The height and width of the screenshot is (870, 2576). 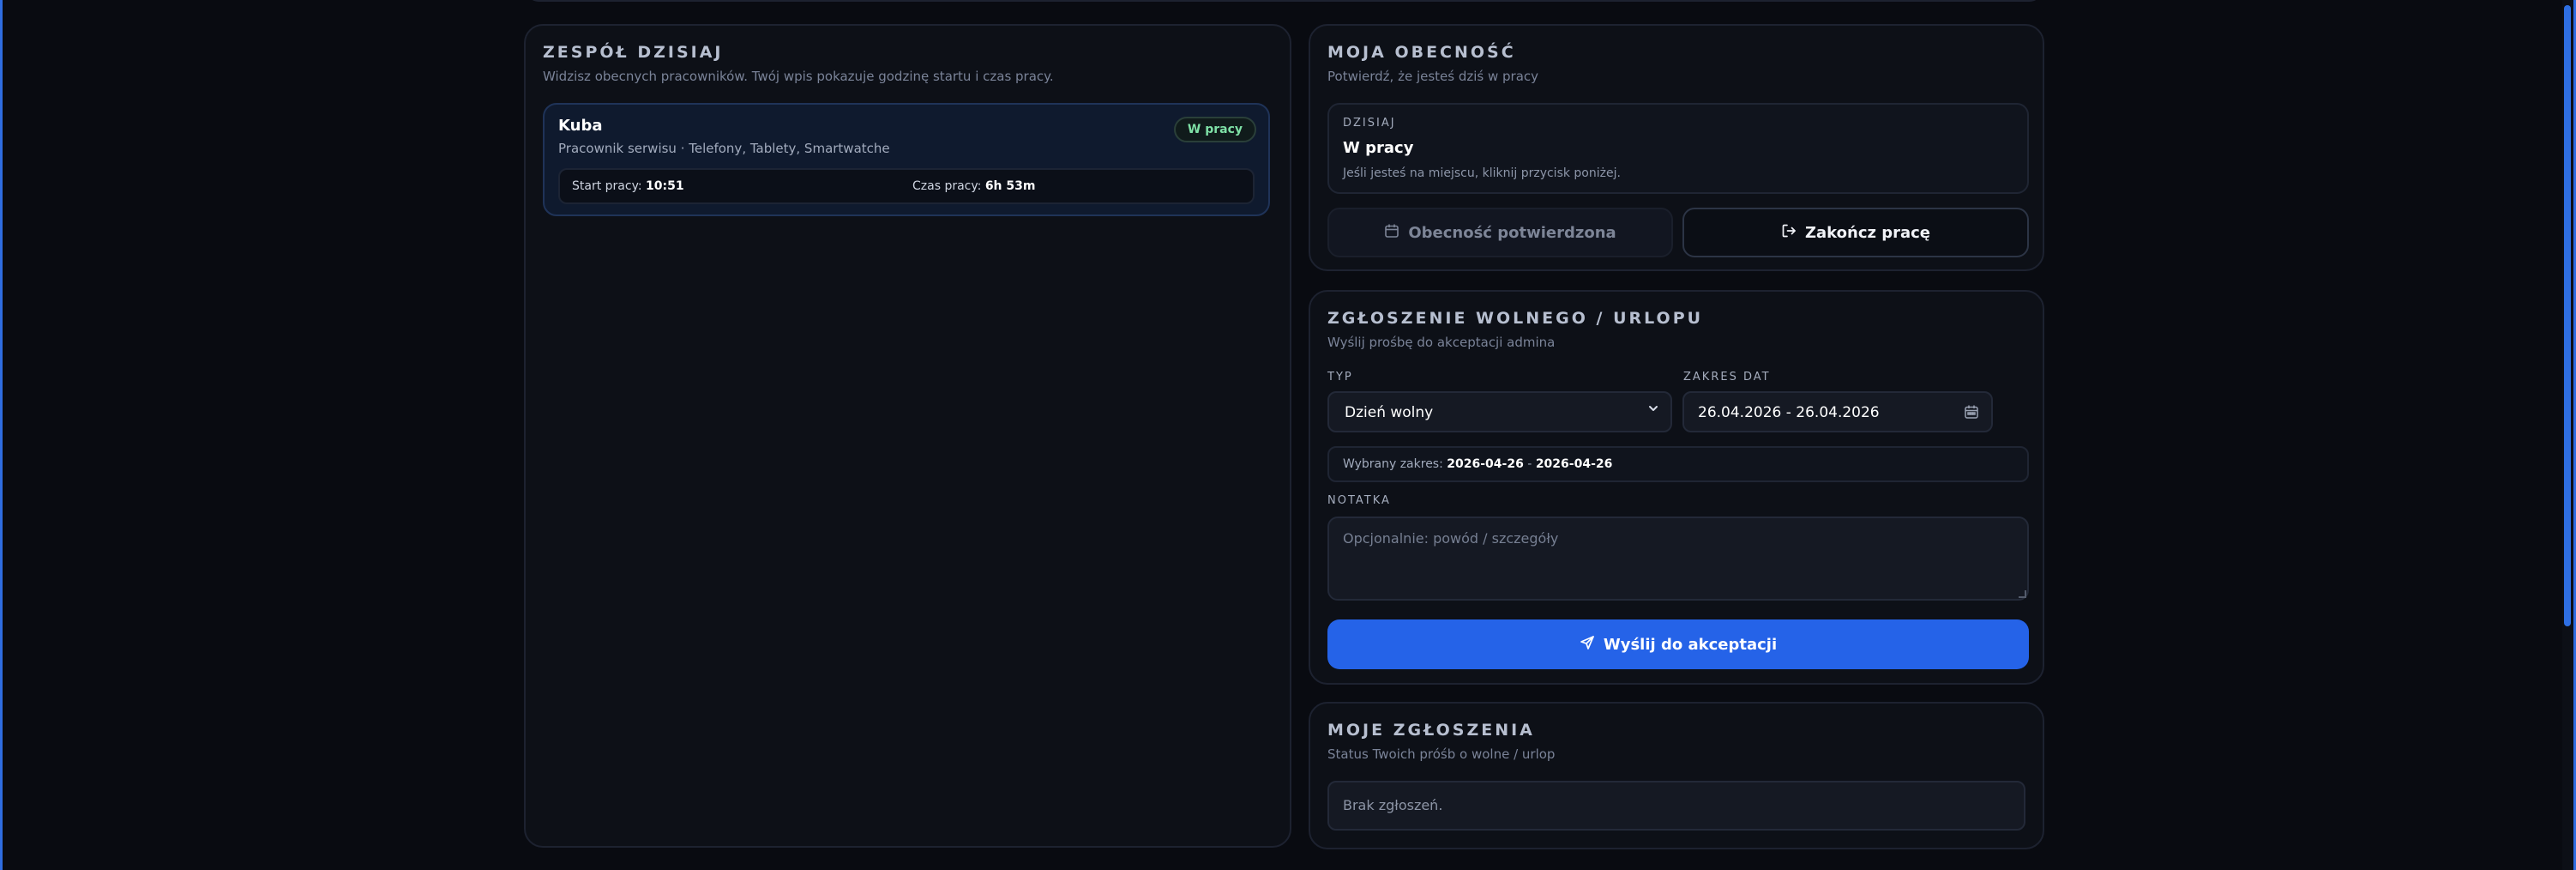 What do you see at coordinates (1441, 343) in the screenshot?
I see `leave-request-subtitle: Wyślij prośbę do akceptacji admina` at bounding box center [1441, 343].